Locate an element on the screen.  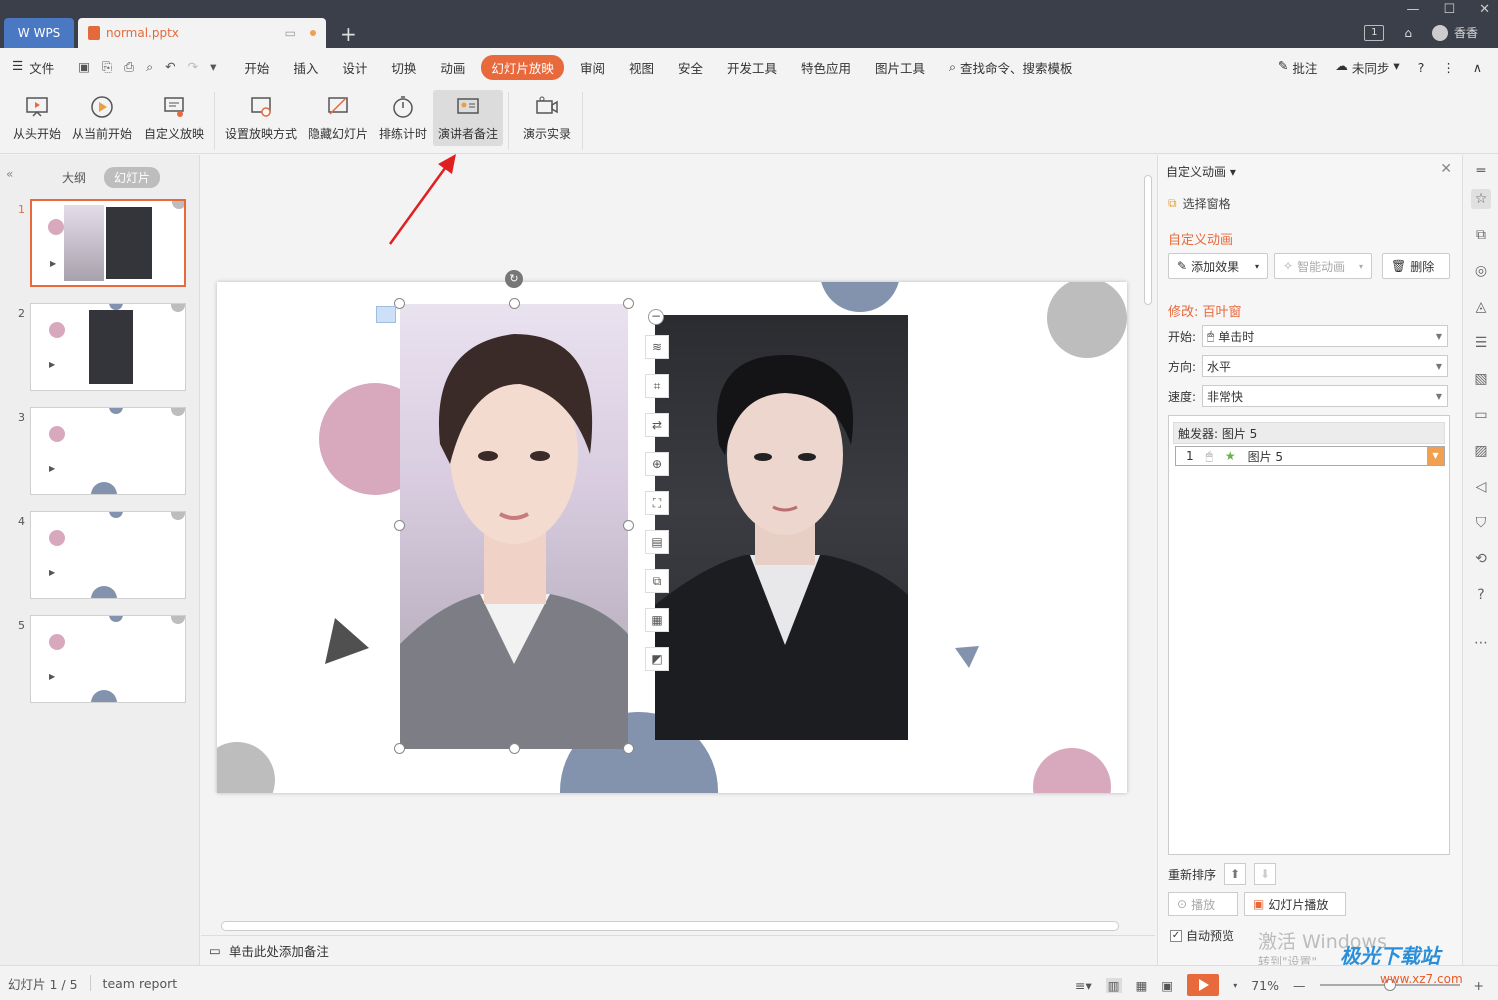
menu-slideshow: 幻灯片放映 is located at coordinates (522, 67).